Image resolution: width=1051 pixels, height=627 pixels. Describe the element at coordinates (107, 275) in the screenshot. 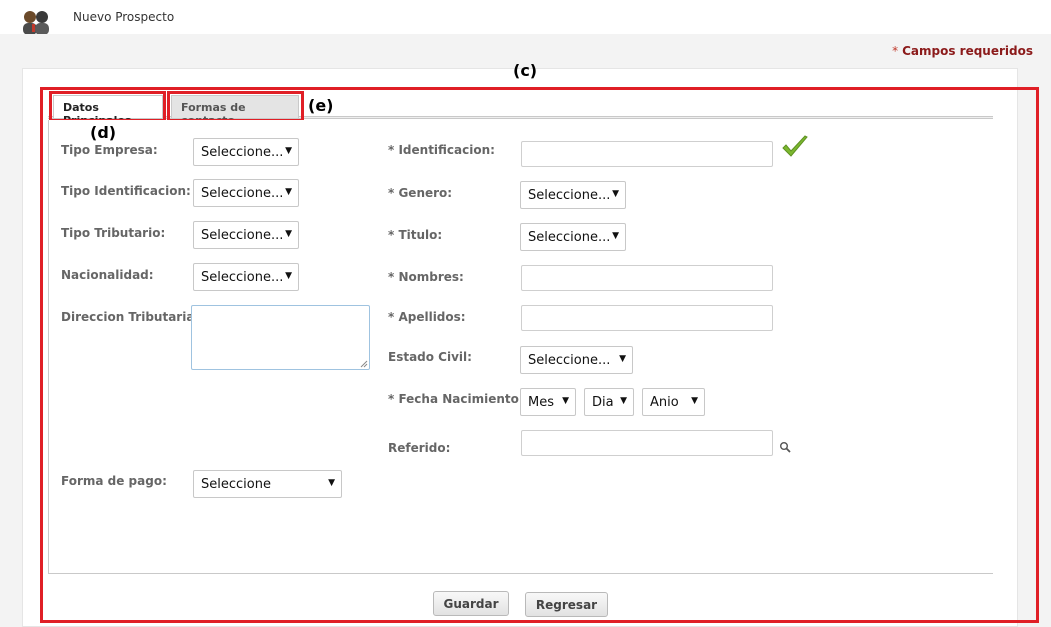

I see `label-nacionalidad: Nacionalidad:` at that location.